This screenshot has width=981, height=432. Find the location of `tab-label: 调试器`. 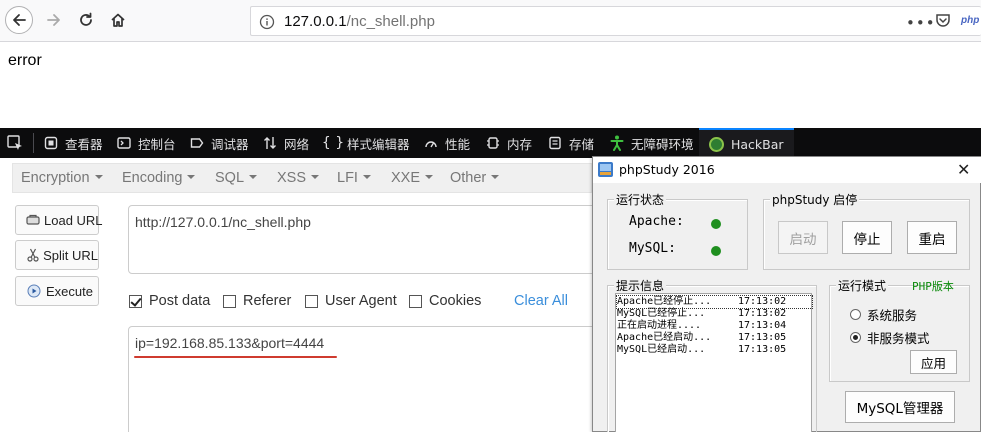

tab-label: 调试器 is located at coordinates (230, 144).